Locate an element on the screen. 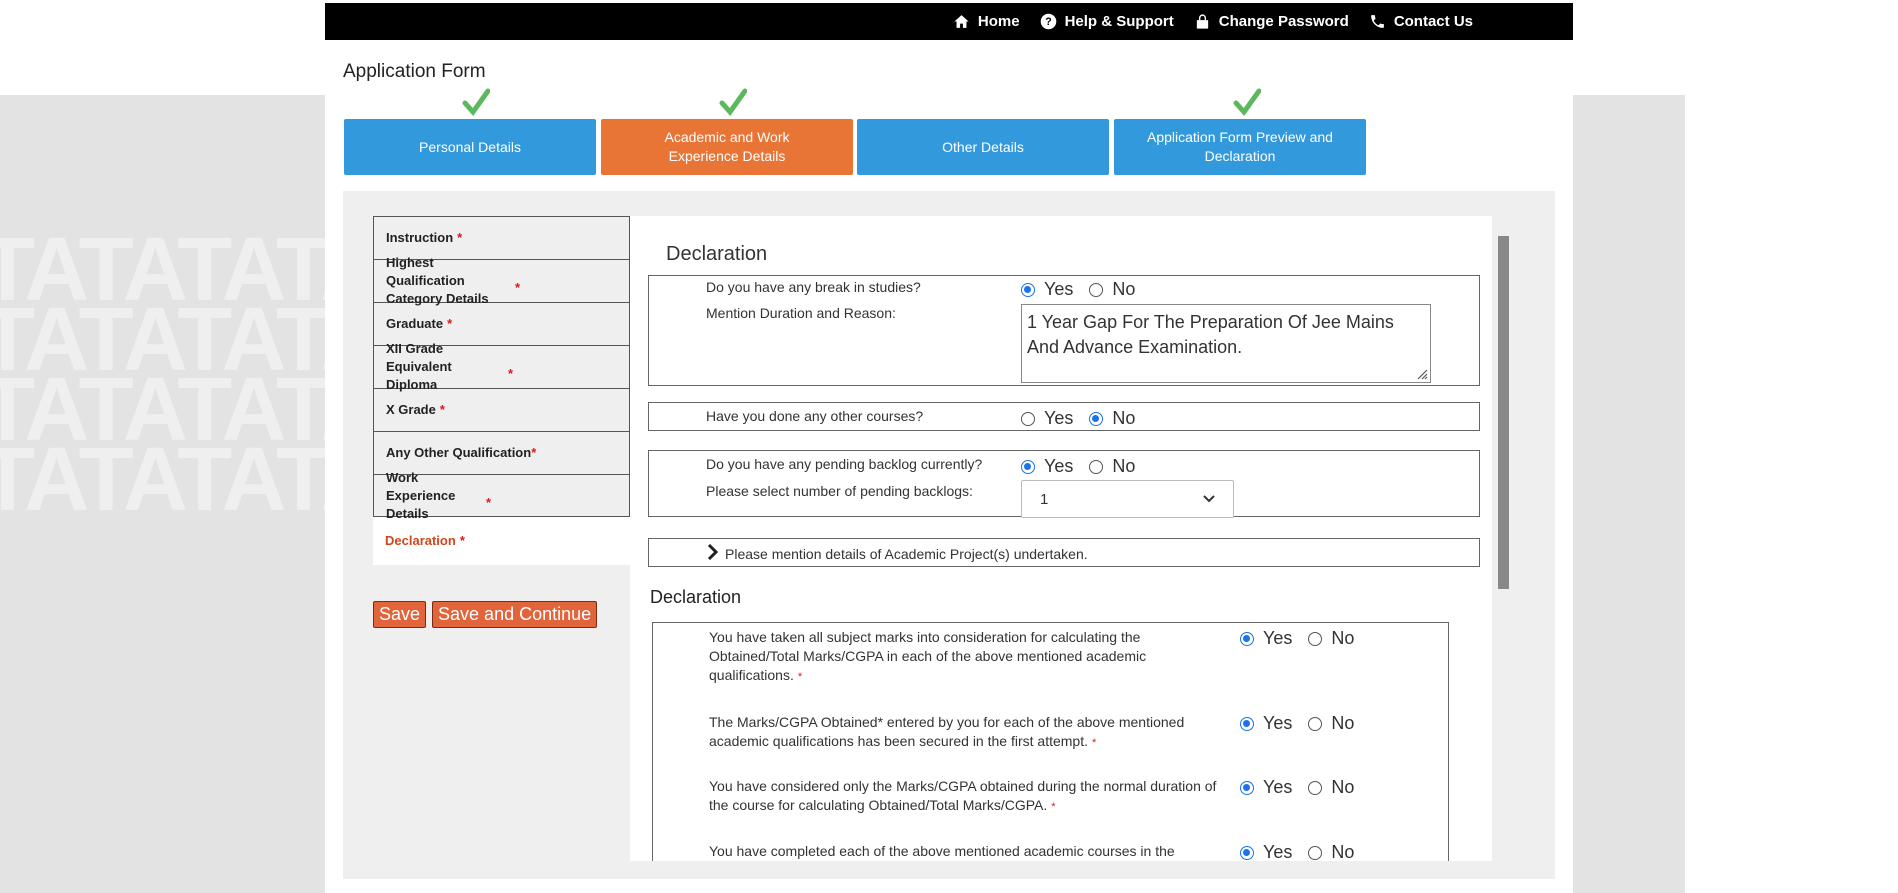  sidebar-item-label: X Grade is located at coordinates (411, 409).